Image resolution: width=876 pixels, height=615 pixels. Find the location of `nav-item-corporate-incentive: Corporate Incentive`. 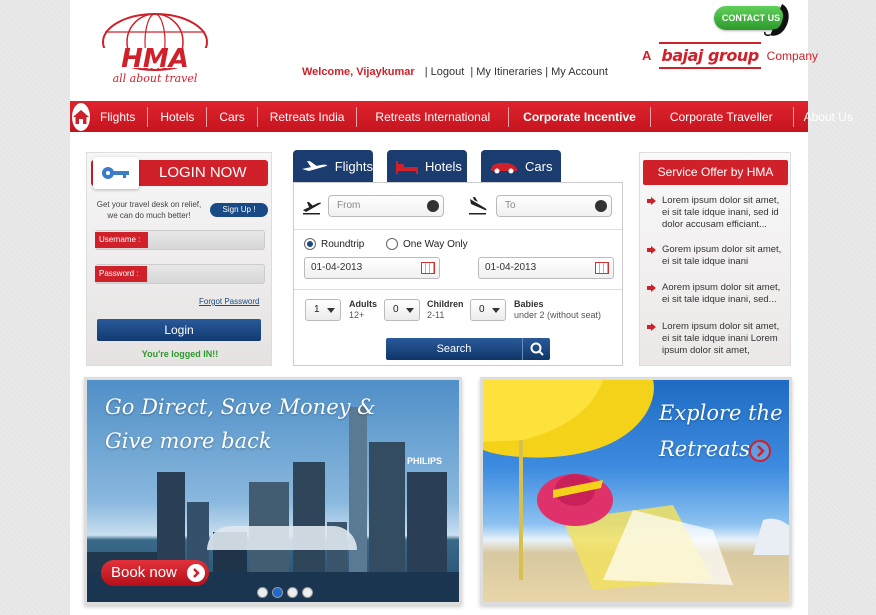

nav-item-corporate-incentive: Corporate Incentive is located at coordinates (579, 116).